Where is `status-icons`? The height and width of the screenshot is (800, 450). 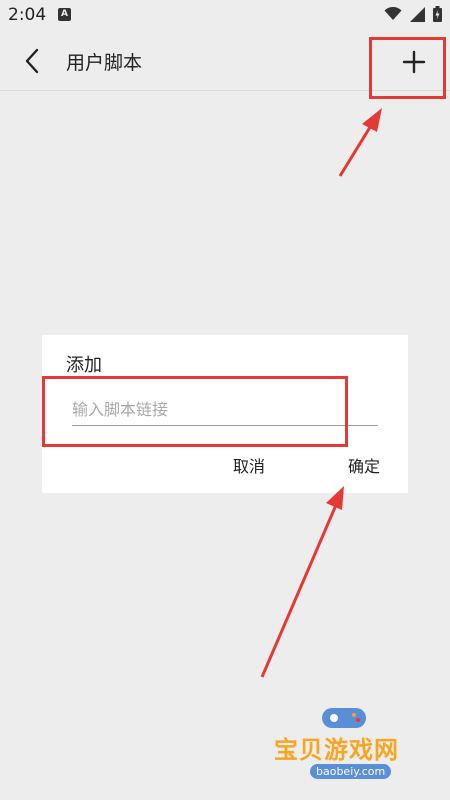
status-icons is located at coordinates (413, 14).